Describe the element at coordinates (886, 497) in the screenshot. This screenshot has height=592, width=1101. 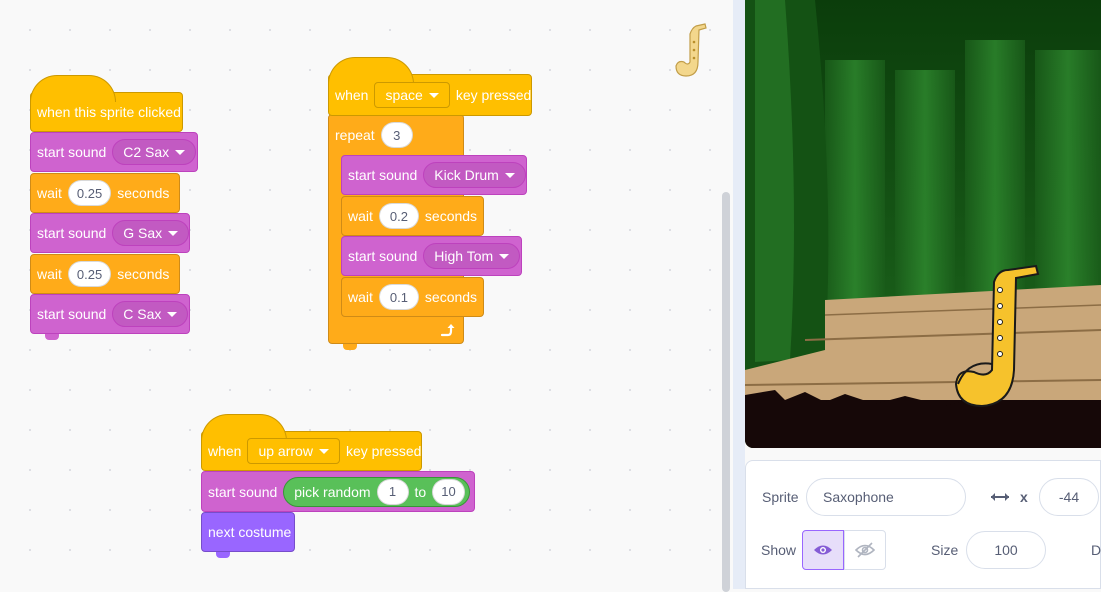
I see `sprite-name-input: Saxophone` at that location.